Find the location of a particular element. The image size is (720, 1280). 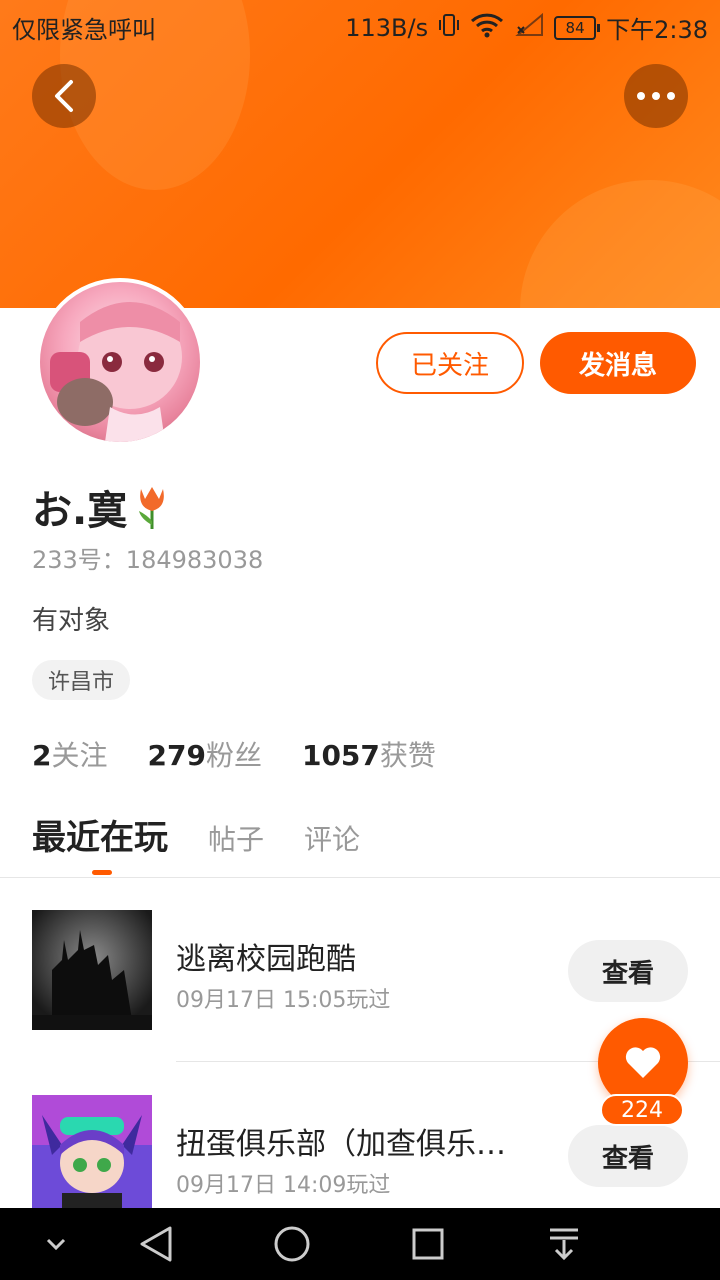

signal-icon is located at coordinates (529, 27).